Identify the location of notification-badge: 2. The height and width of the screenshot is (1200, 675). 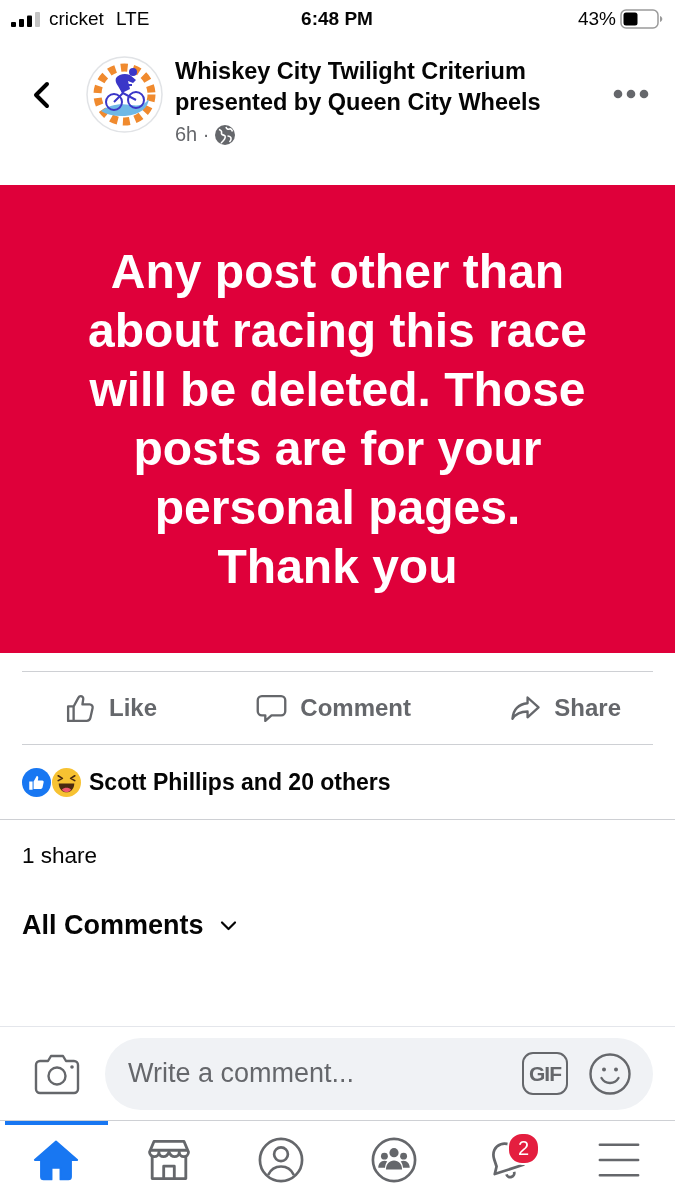
(523, 1148).